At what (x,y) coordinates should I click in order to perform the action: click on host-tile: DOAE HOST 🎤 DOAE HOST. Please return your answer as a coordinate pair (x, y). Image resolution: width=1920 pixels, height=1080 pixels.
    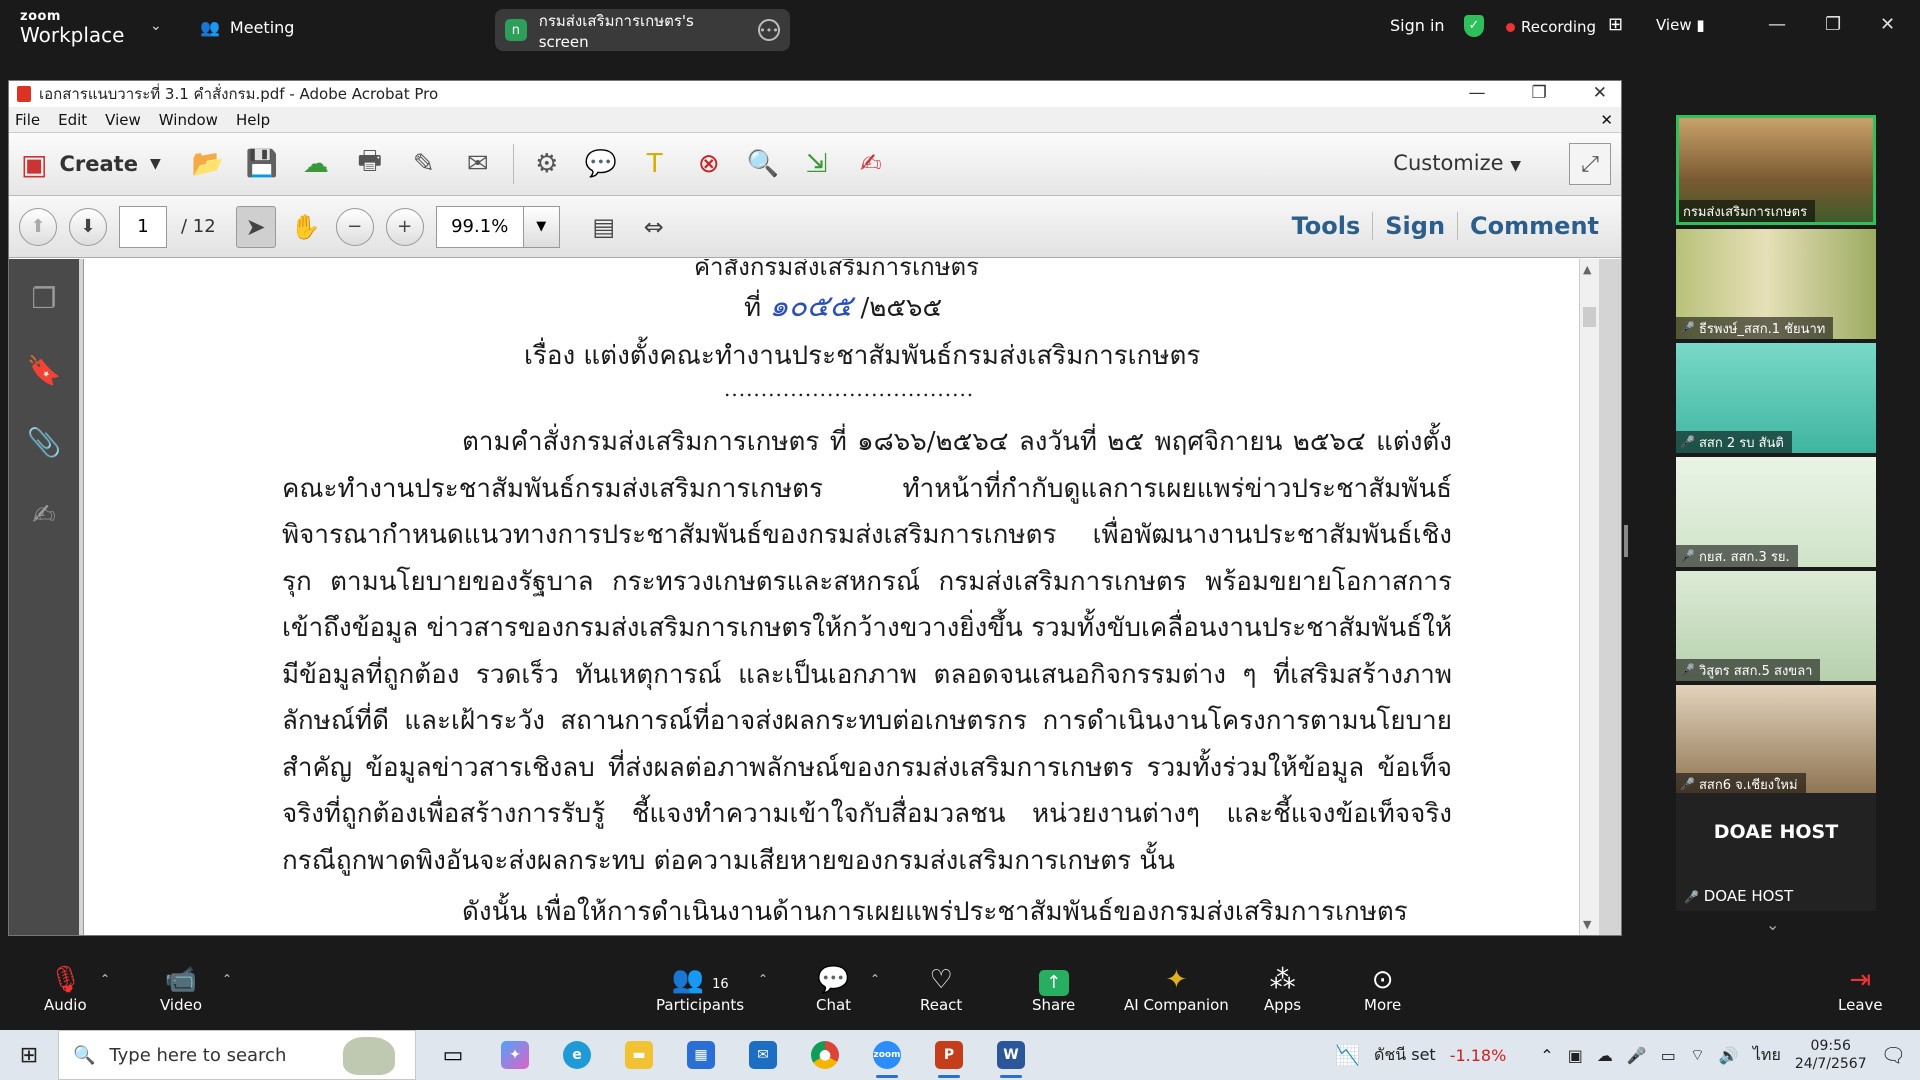
    Looking at the image, I should click on (1776, 852).